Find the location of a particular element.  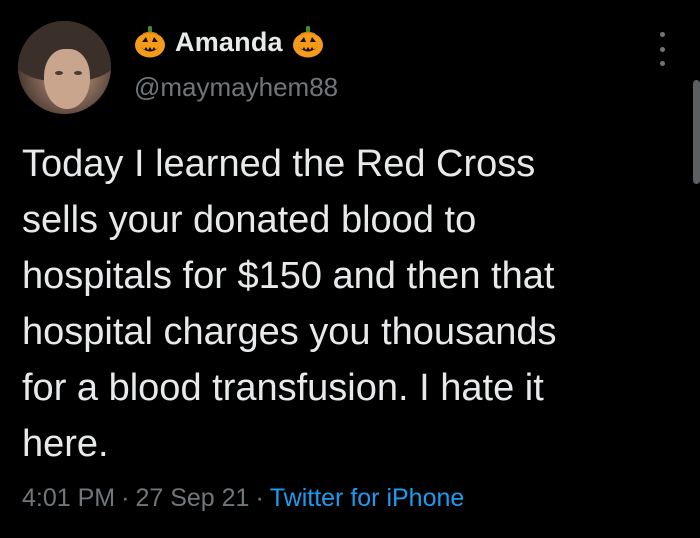

tweet-line: hospitals for $150 and then that is located at coordinates (288, 276).